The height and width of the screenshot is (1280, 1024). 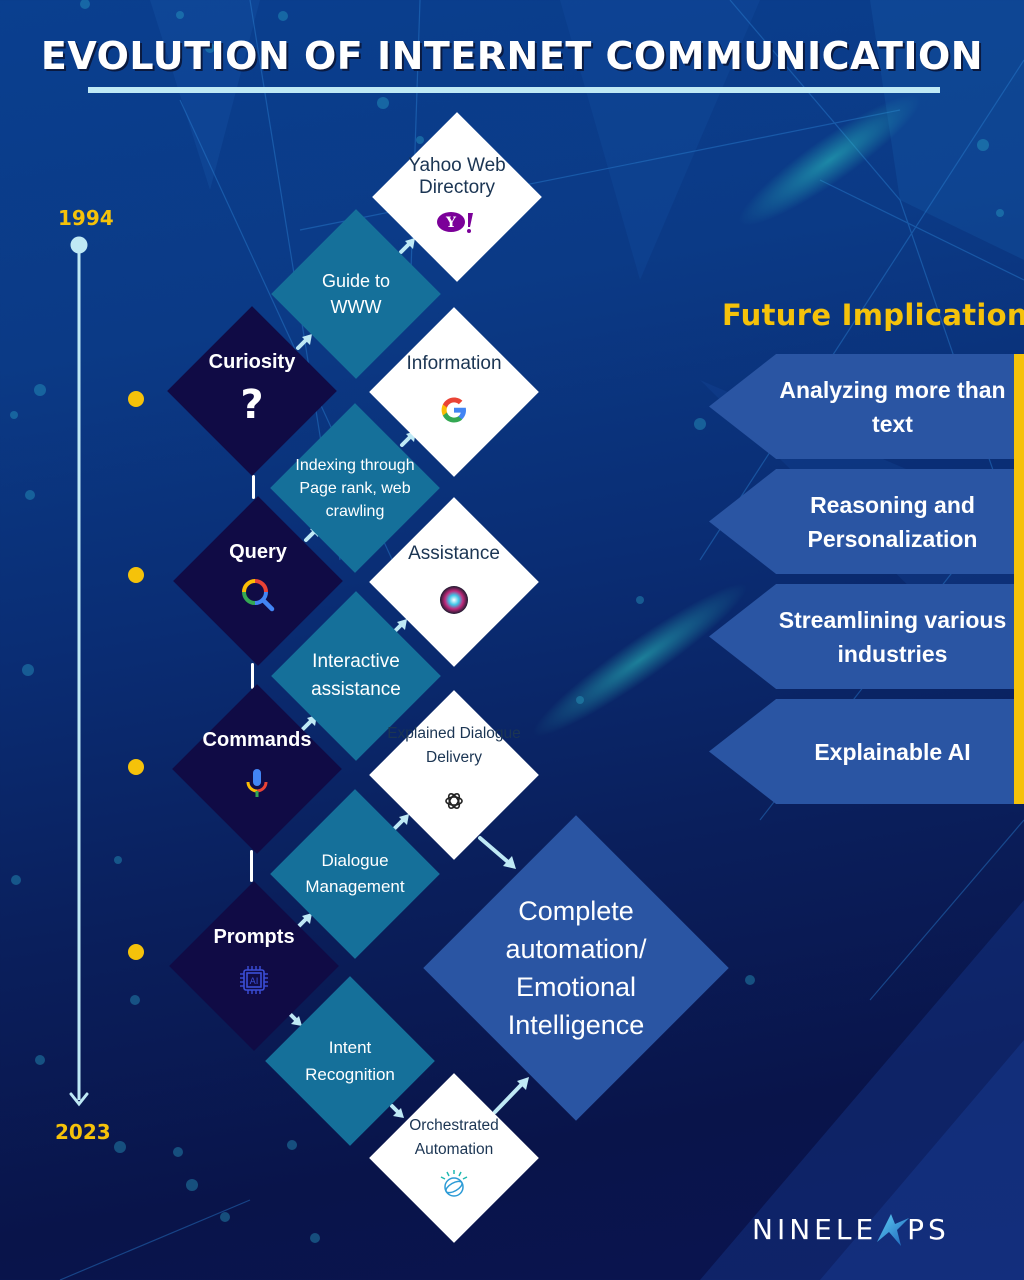 I want to click on google-logo-icon, so click(x=454, y=410).